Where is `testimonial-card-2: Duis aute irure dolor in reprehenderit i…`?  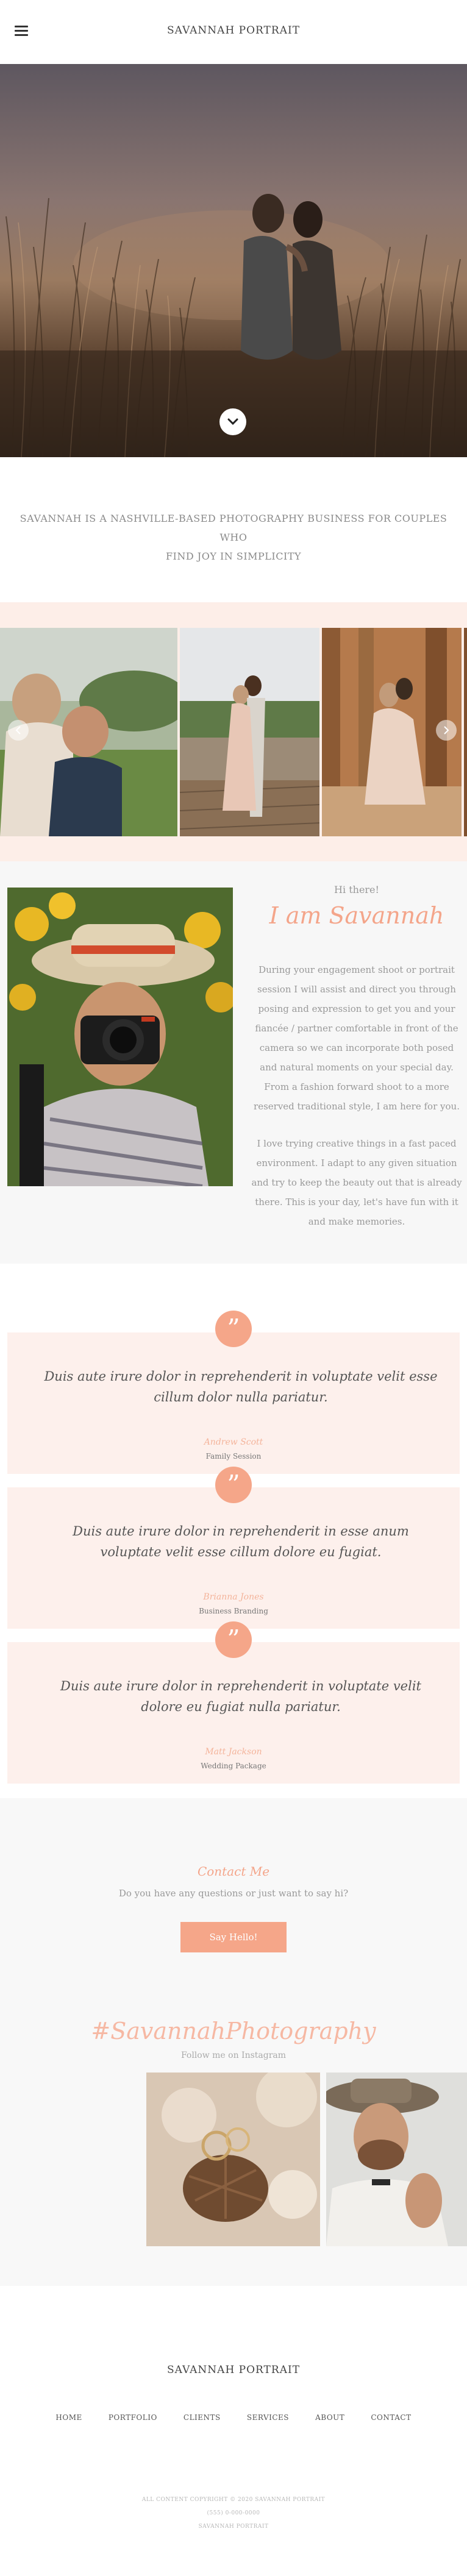 testimonial-card-2: Duis aute irure dolor in reprehenderit i… is located at coordinates (233, 1558).